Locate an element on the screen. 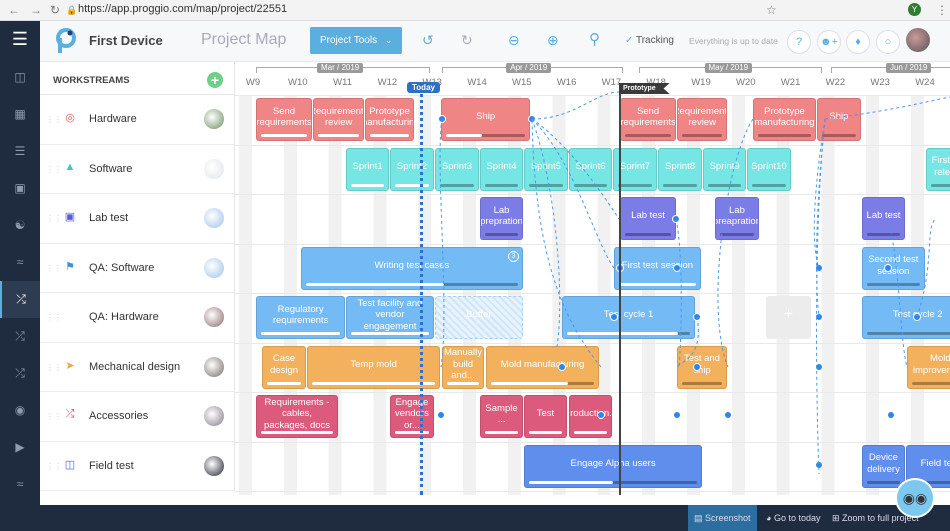  flag-icon: ⚑ is located at coordinates (70, 266).